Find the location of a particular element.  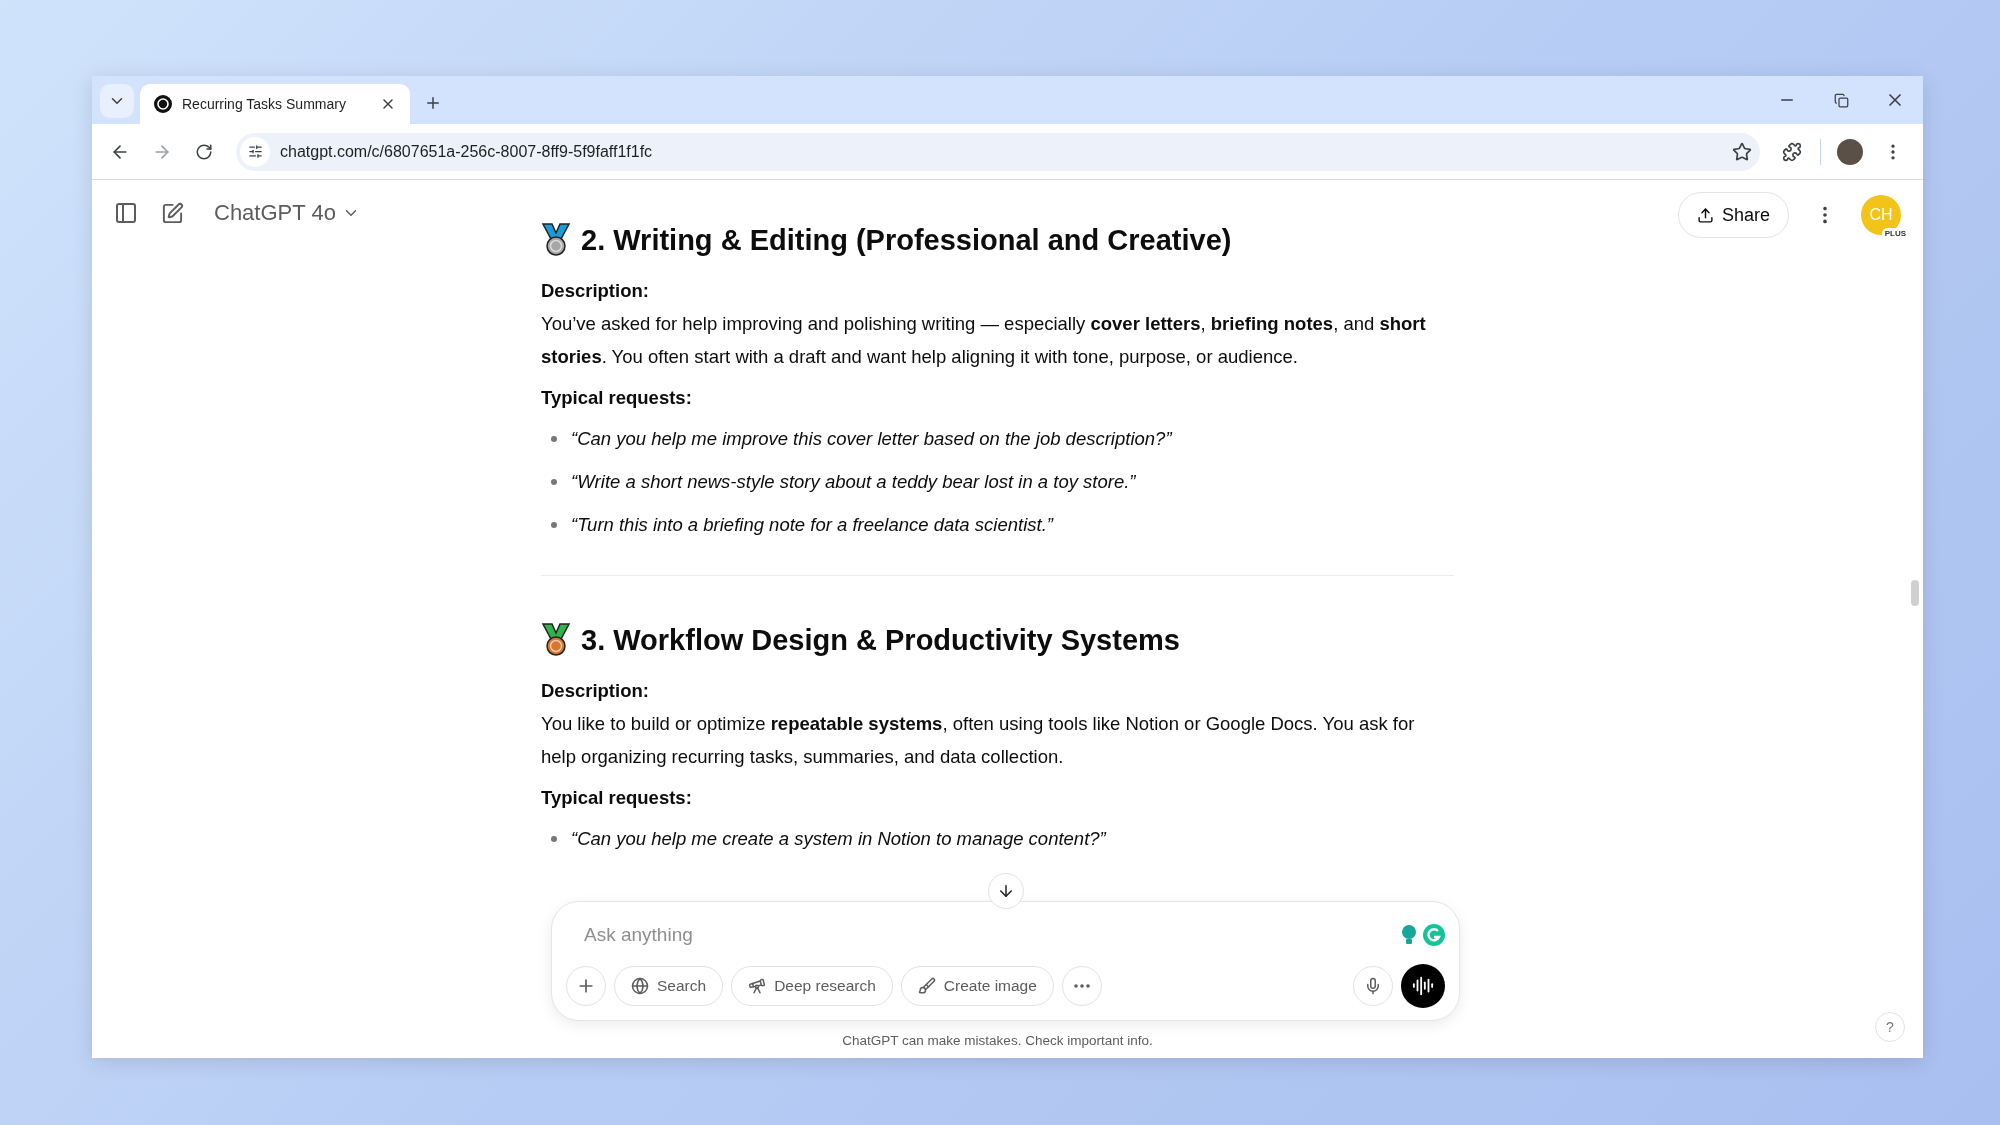

bookmark-star-icon is located at coordinates (1742, 151).